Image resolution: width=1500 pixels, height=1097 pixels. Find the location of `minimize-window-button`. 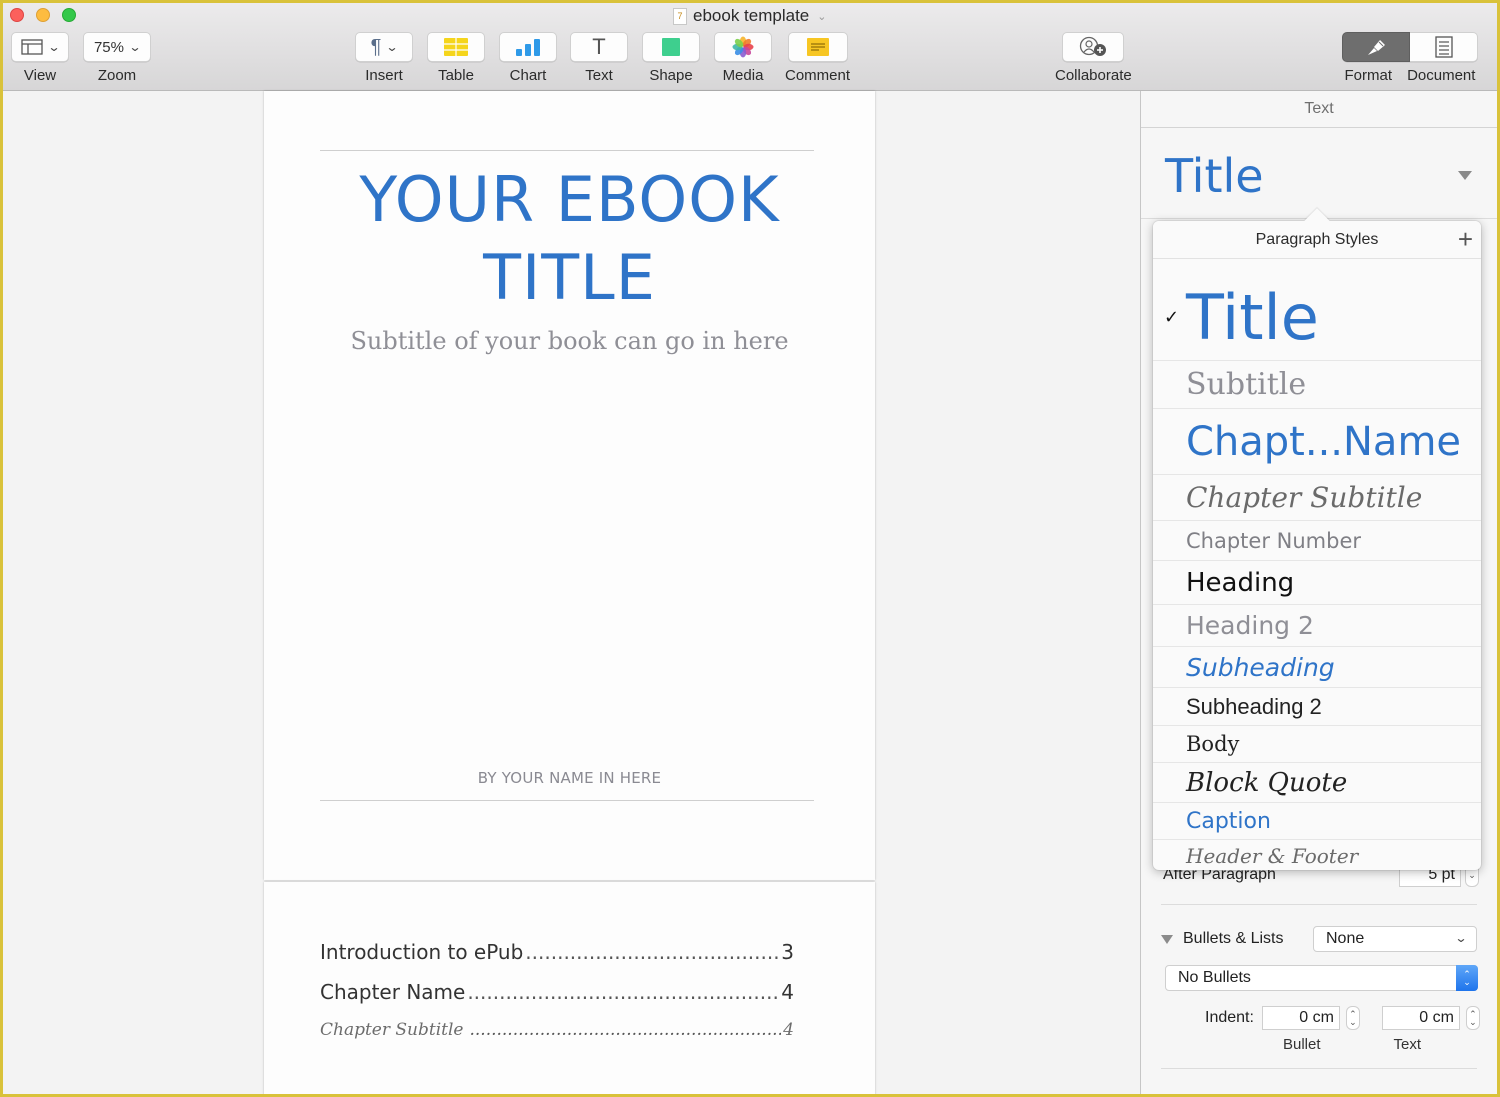

minimize-window-button is located at coordinates (43, 15).